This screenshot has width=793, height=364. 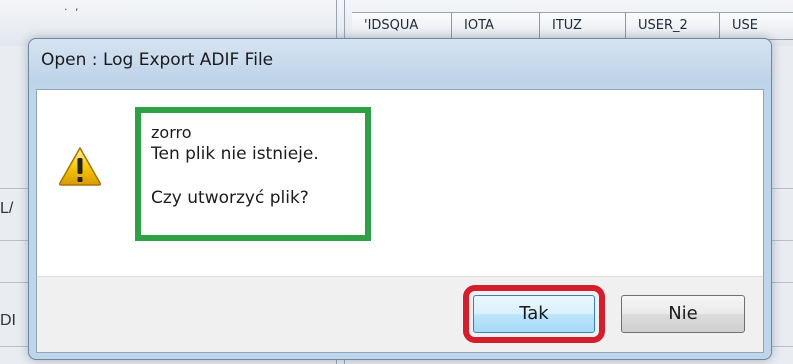 I want to click on no-button: Nie, so click(x=683, y=314).